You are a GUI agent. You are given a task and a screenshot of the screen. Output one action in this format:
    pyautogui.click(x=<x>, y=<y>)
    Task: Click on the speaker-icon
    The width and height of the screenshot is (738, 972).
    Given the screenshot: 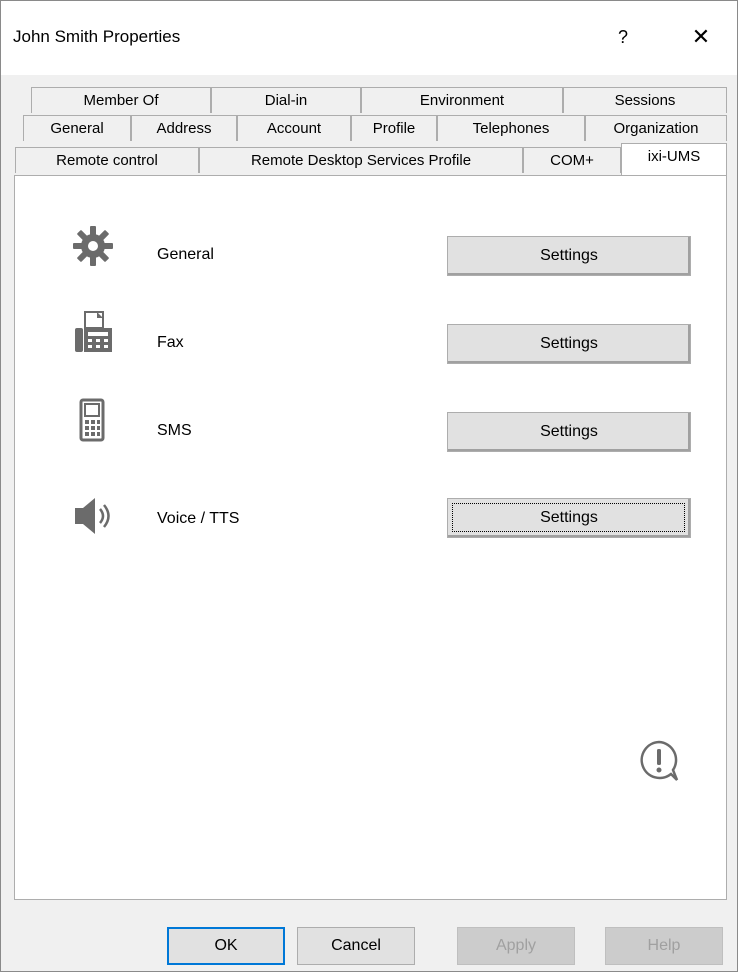 What is the action you would take?
    pyautogui.click(x=92, y=516)
    